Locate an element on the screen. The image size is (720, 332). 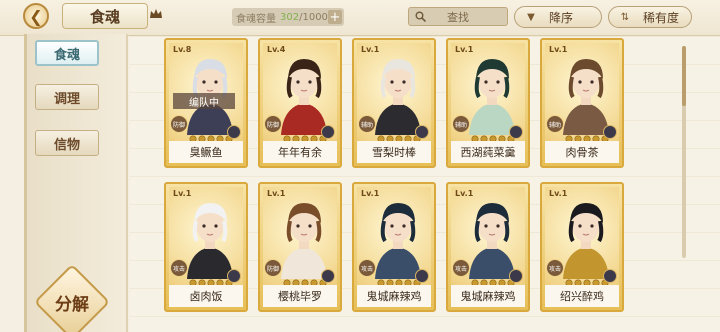
back-button: ❮ is located at coordinates (36, 16).